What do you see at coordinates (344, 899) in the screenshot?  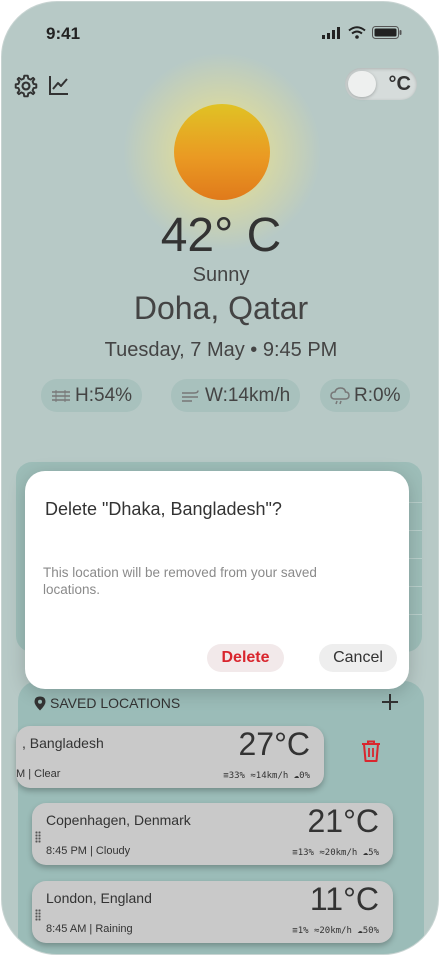 I see `location-temperature: 11°C` at bounding box center [344, 899].